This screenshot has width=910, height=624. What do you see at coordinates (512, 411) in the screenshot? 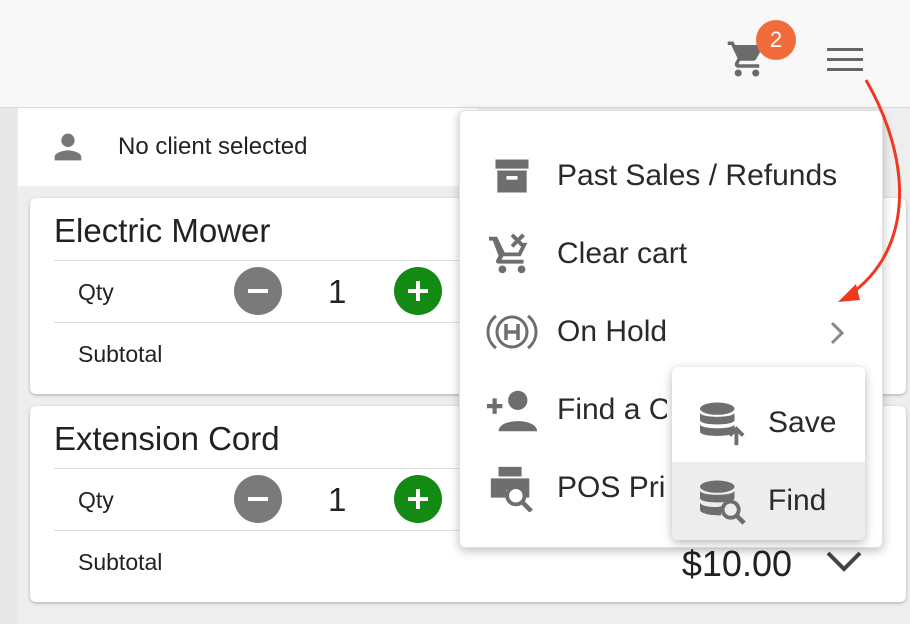
I see `add-person-icon` at bounding box center [512, 411].